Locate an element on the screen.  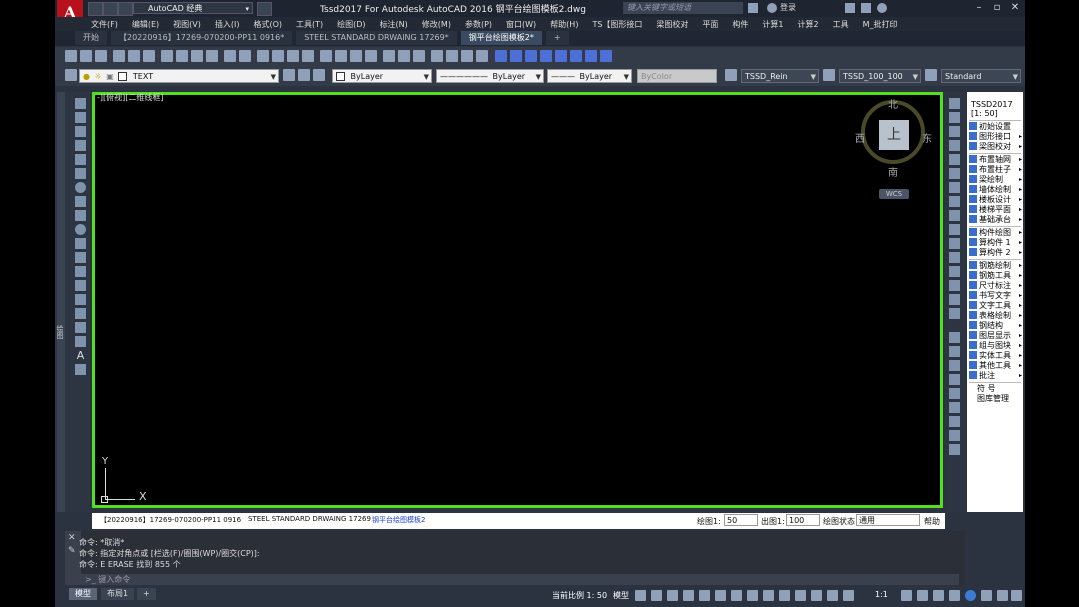
make-current-layer-icon is located at coordinates (289, 75).